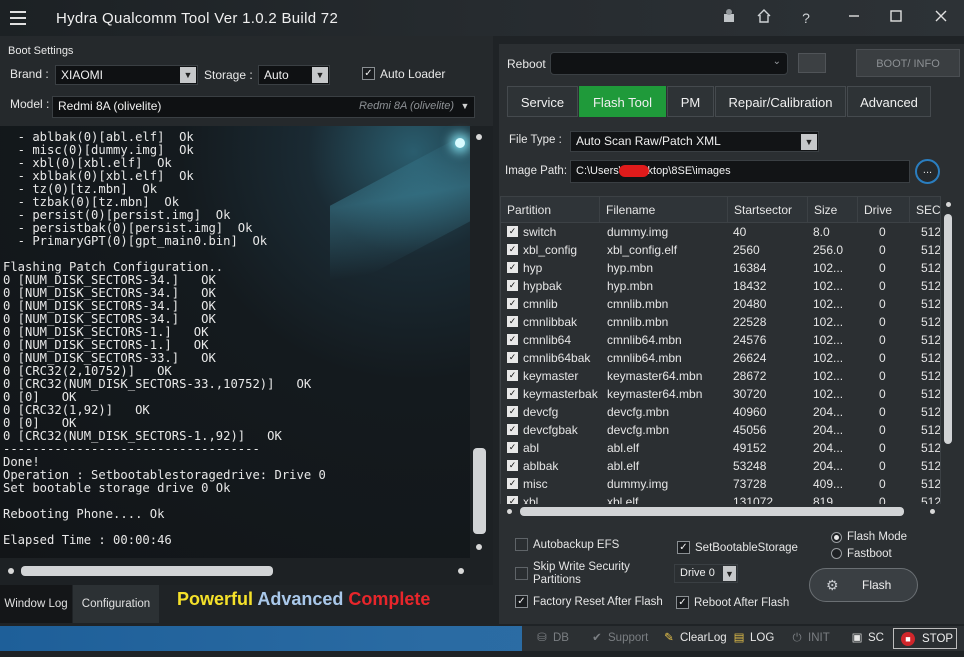 This screenshot has width=964, height=657. Describe the element at coordinates (664, 210) in the screenshot. I see `col-filename: Filename` at that location.